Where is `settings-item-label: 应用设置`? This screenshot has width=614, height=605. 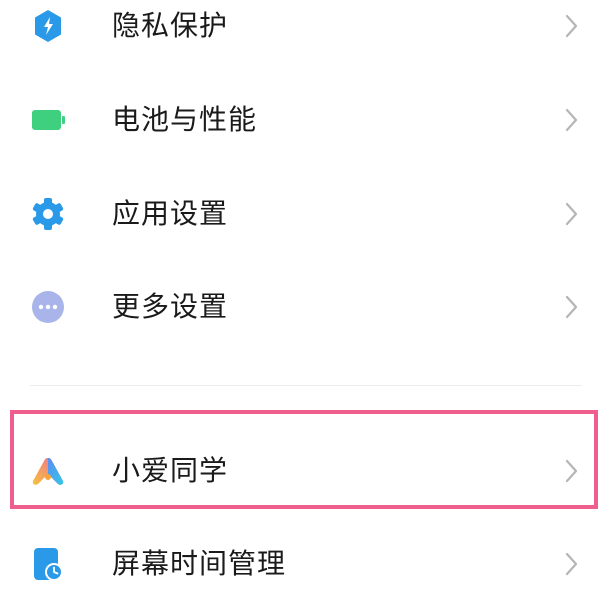 settings-item-label: 应用设置 is located at coordinates (170, 213).